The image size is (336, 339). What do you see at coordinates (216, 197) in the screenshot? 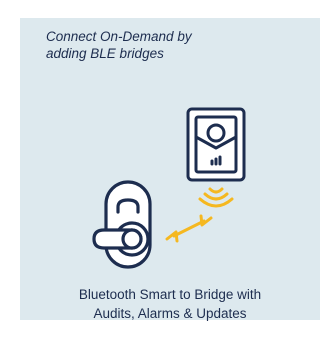
I see `wireless-signal-icon` at bounding box center [216, 197].